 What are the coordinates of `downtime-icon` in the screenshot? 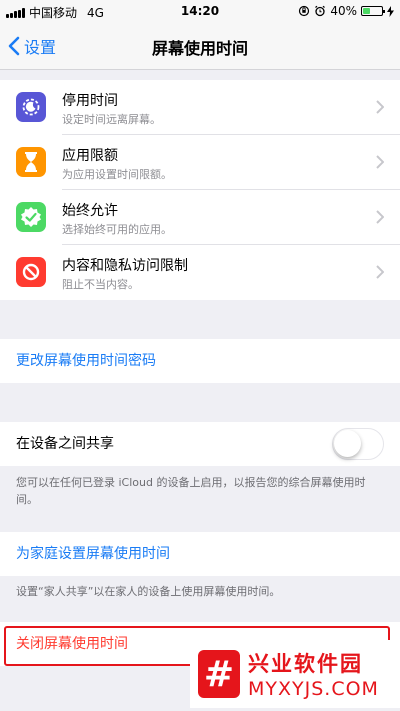 It's located at (31, 107).